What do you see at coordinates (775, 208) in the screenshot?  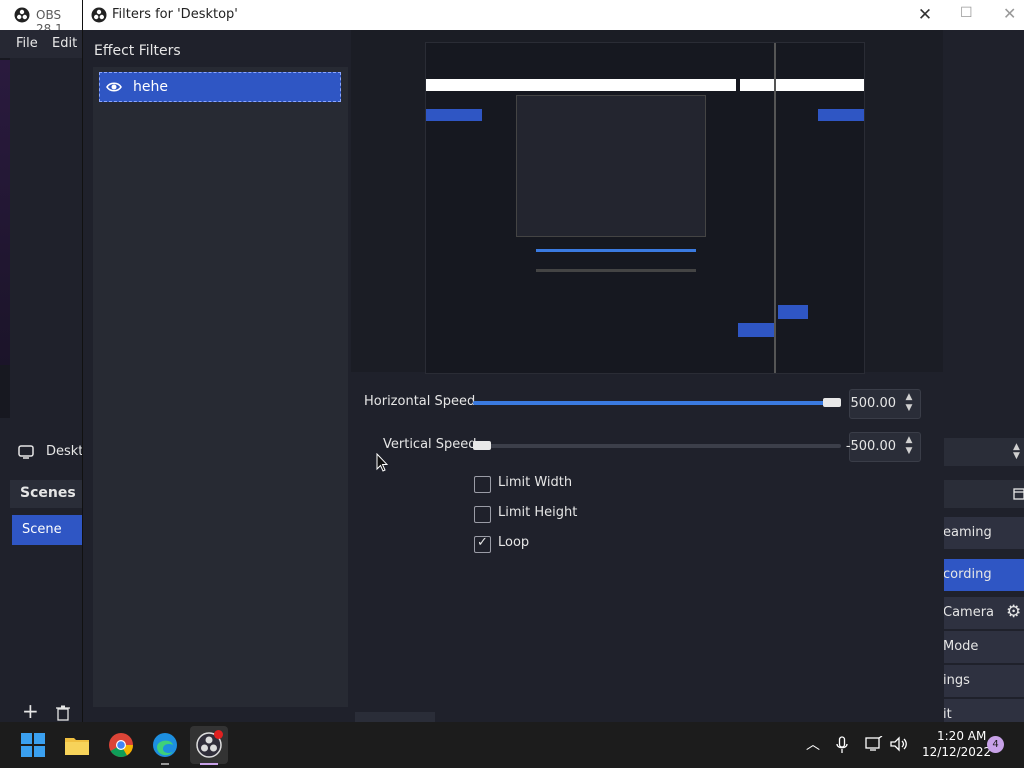 I see `preview-divider` at bounding box center [775, 208].